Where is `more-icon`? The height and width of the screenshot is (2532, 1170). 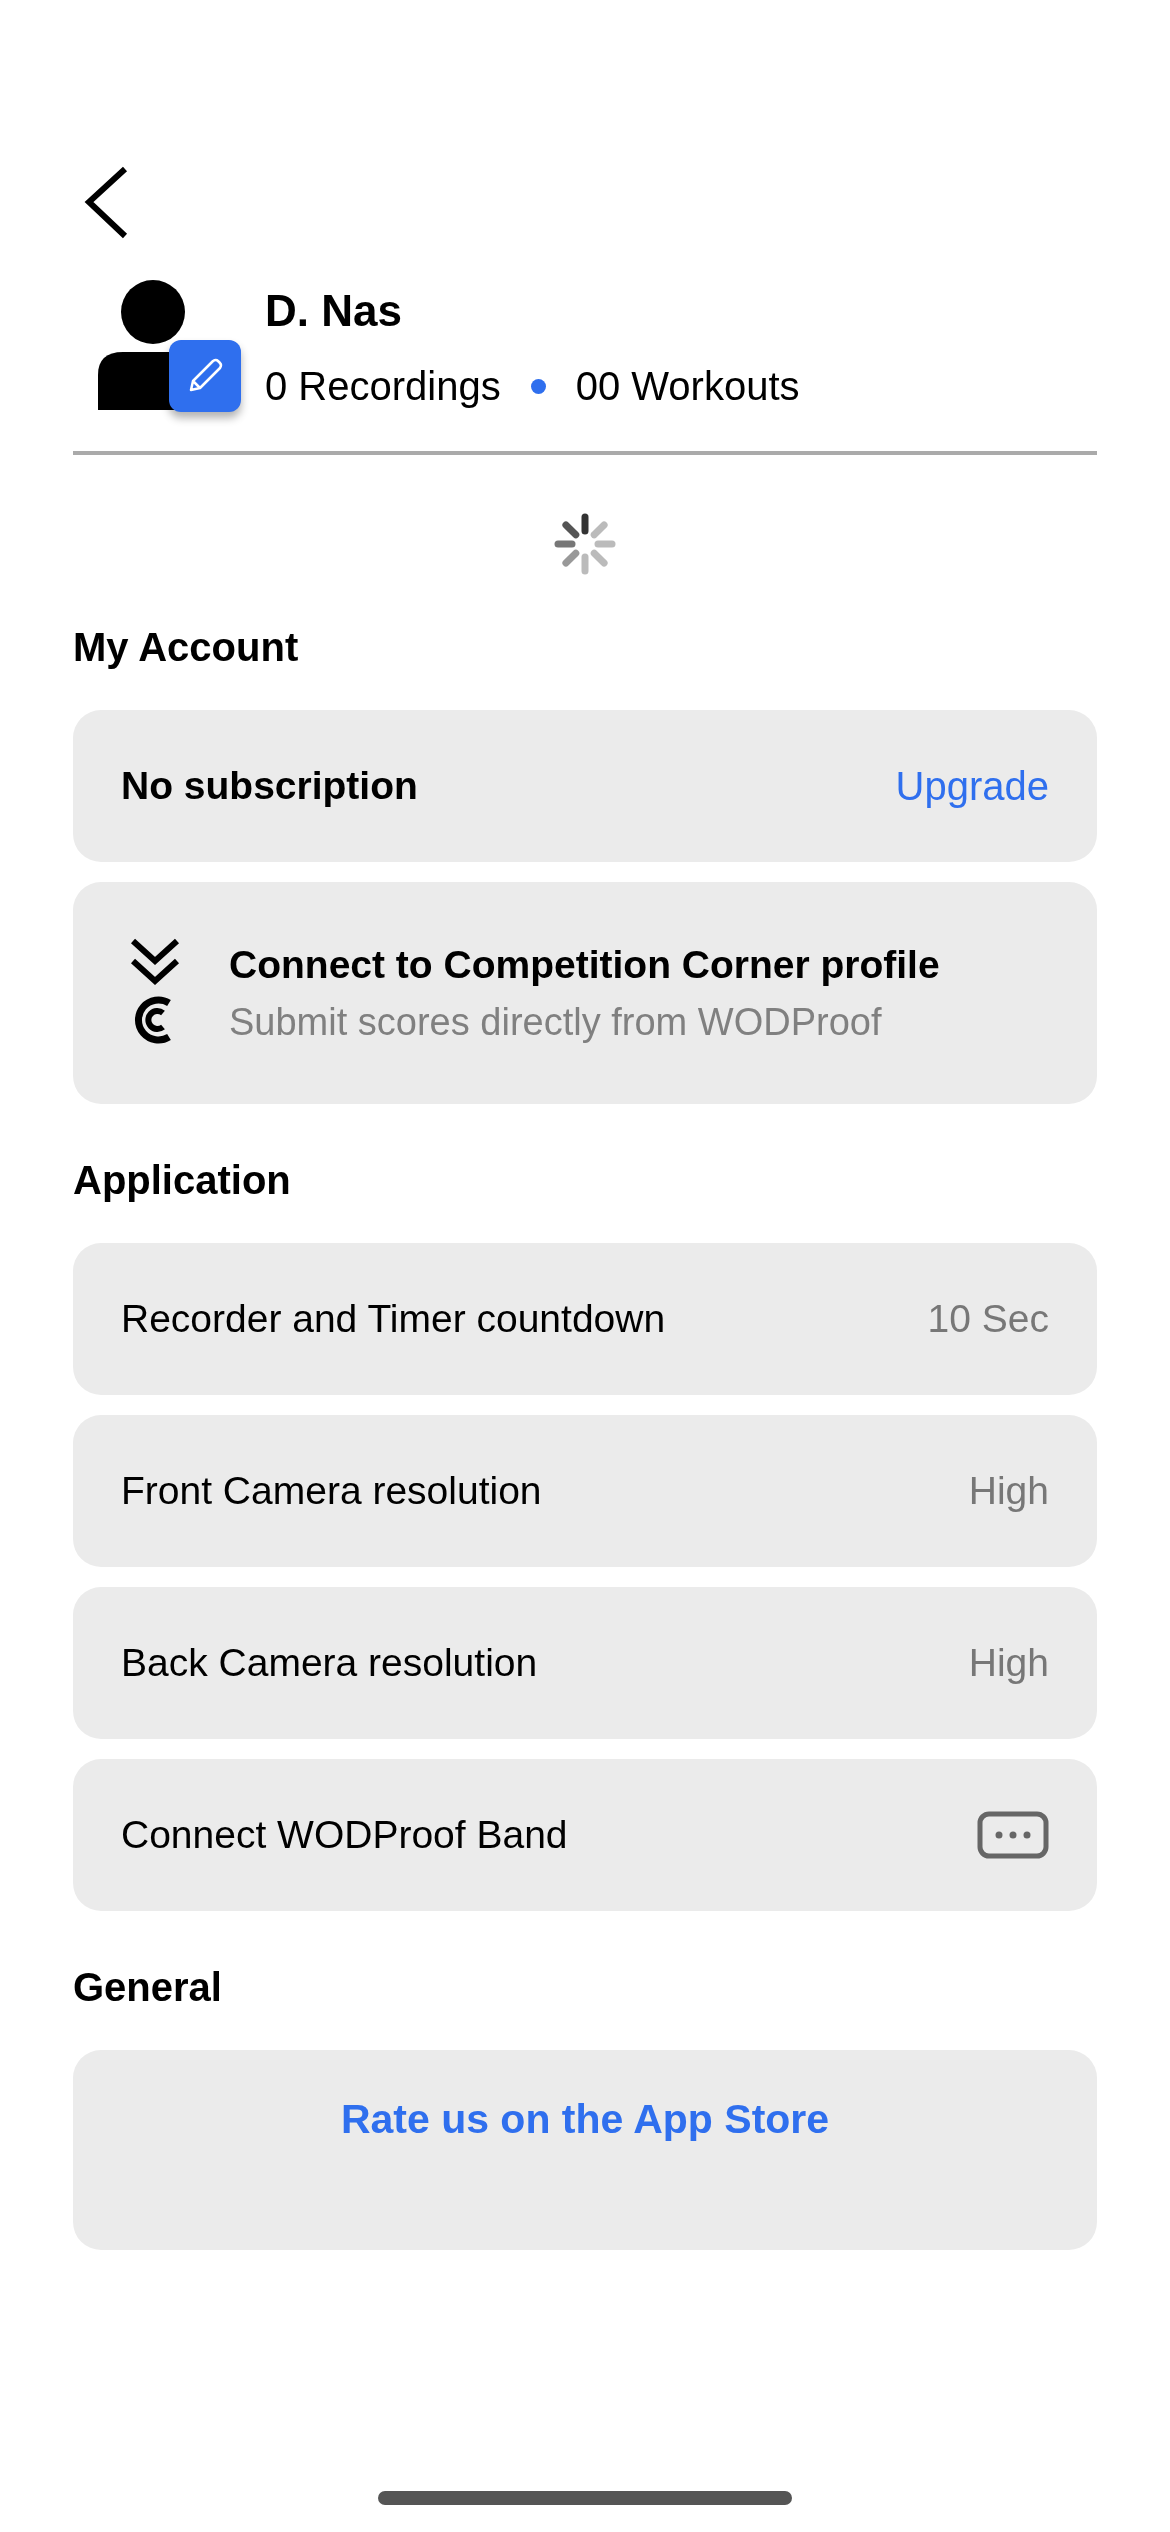
more-icon is located at coordinates (1013, 1835).